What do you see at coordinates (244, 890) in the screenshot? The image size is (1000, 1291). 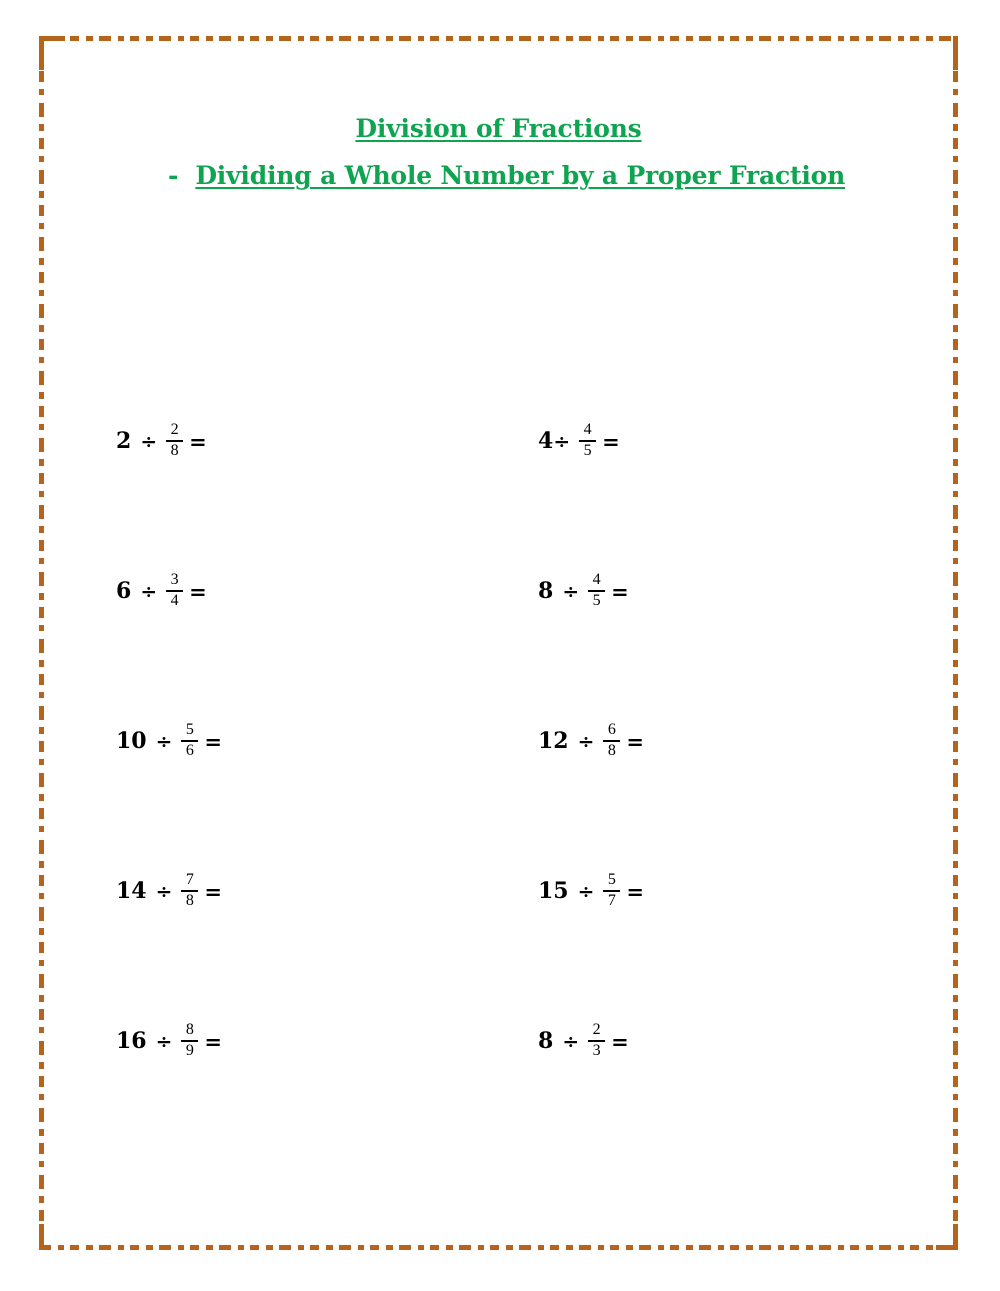 I see `problem-item: 14 ÷ 7 8 =` at bounding box center [244, 890].